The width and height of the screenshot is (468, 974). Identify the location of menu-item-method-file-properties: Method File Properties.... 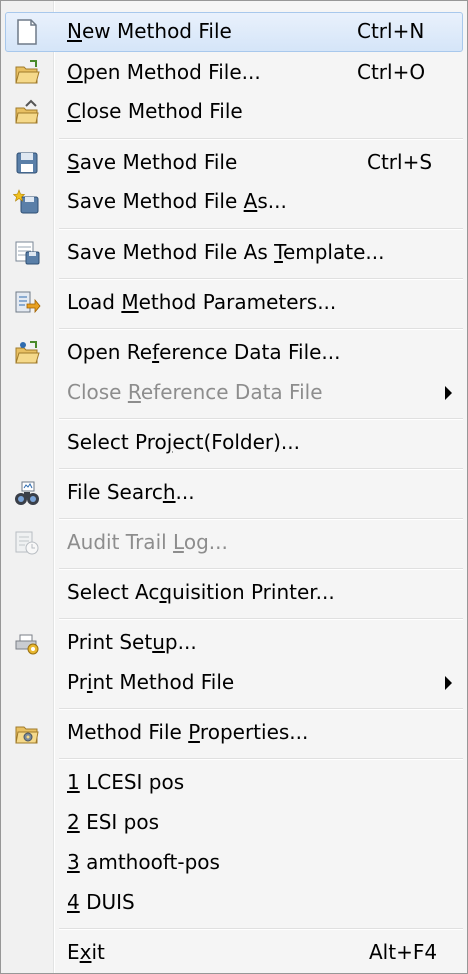
(234, 733).